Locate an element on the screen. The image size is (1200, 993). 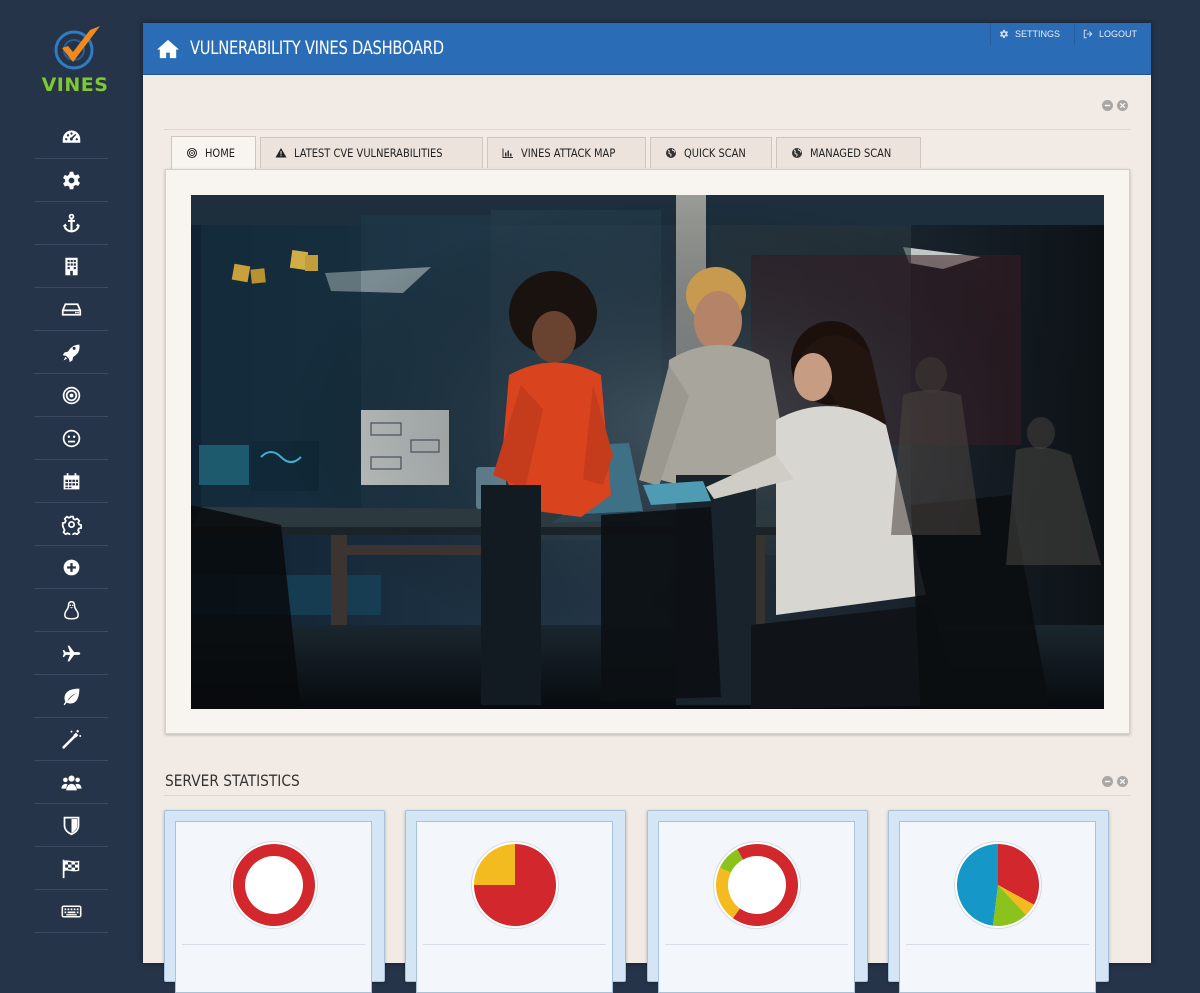
sidebar-item-keyboard is located at coordinates (71, 911).